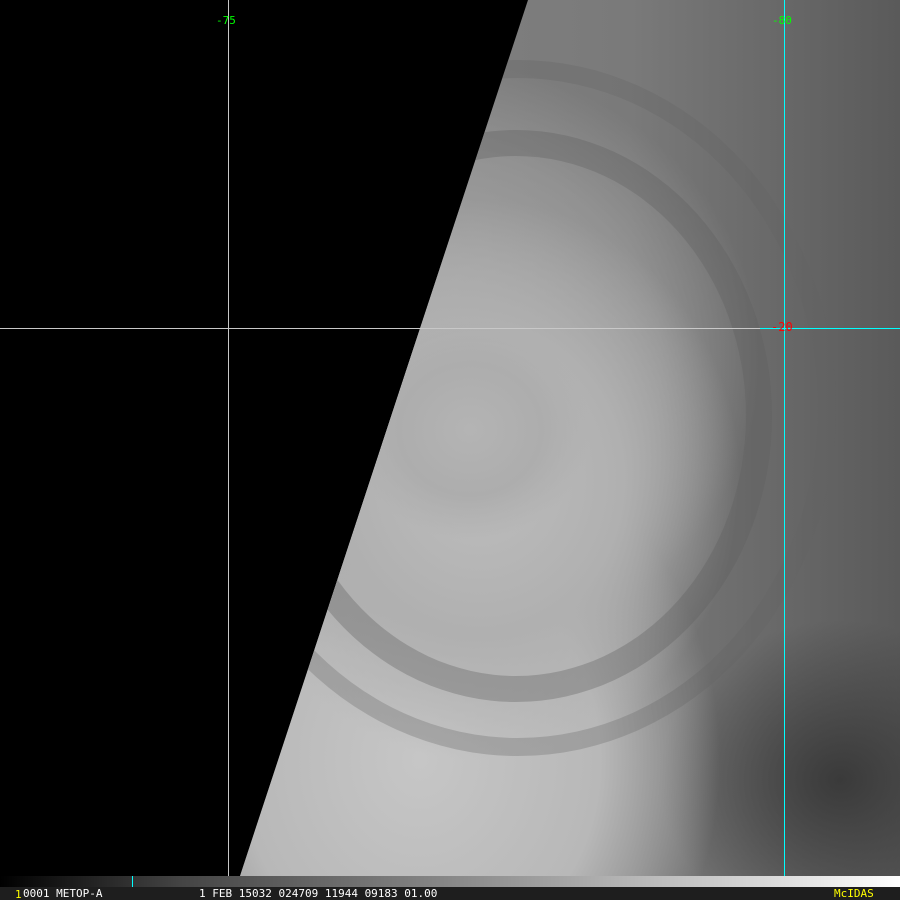 The height and width of the screenshot is (900, 900). I want to click on frame-index: 1, so click(18, 894).